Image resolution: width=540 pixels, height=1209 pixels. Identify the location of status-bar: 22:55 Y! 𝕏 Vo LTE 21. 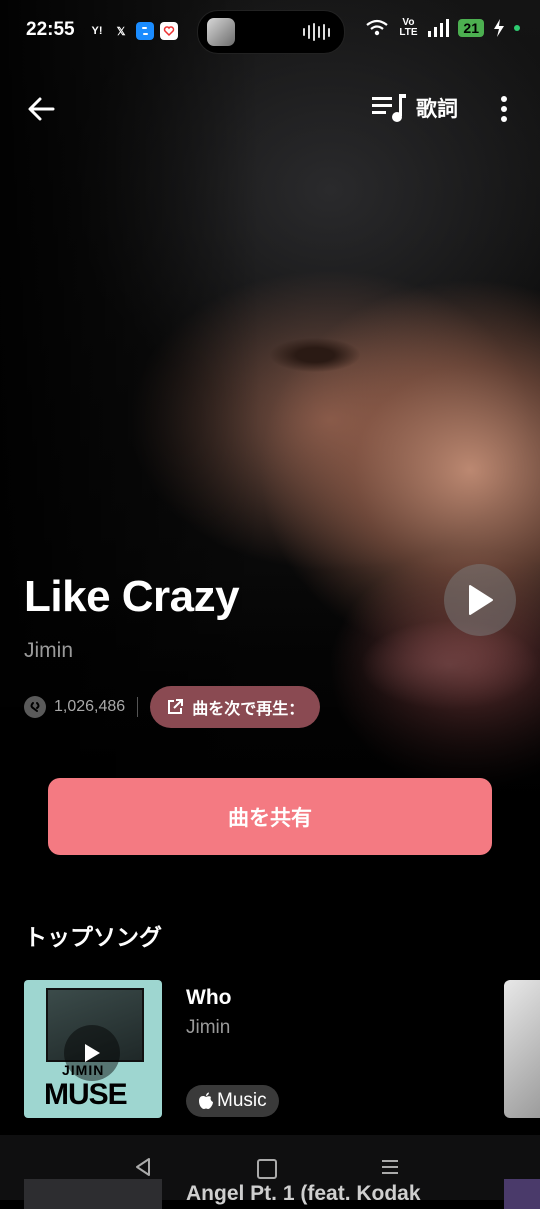
(270, 31).